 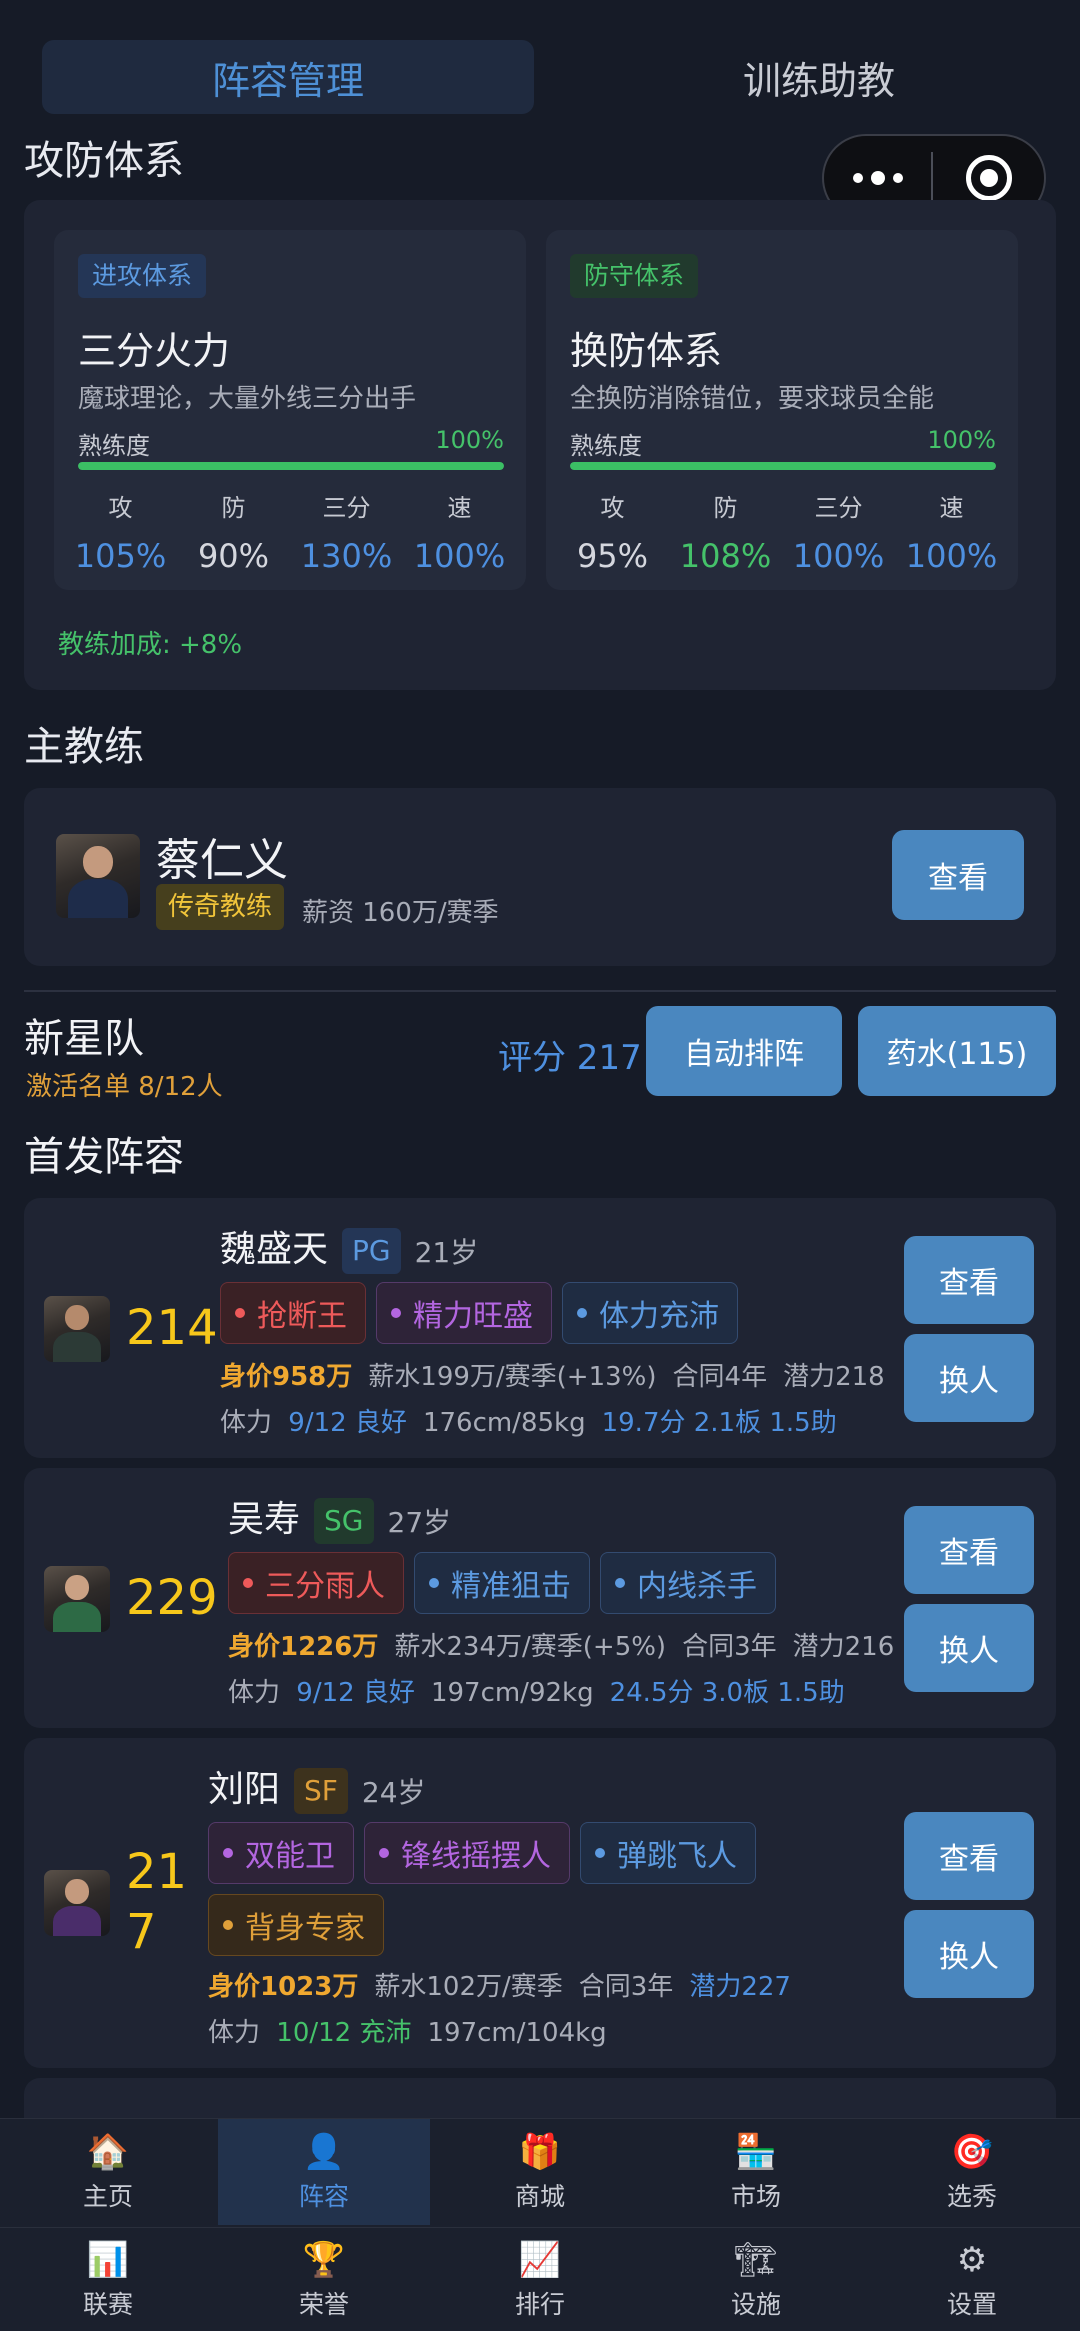 I want to click on trait-tag: 双能卫, so click(x=281, y=1853).